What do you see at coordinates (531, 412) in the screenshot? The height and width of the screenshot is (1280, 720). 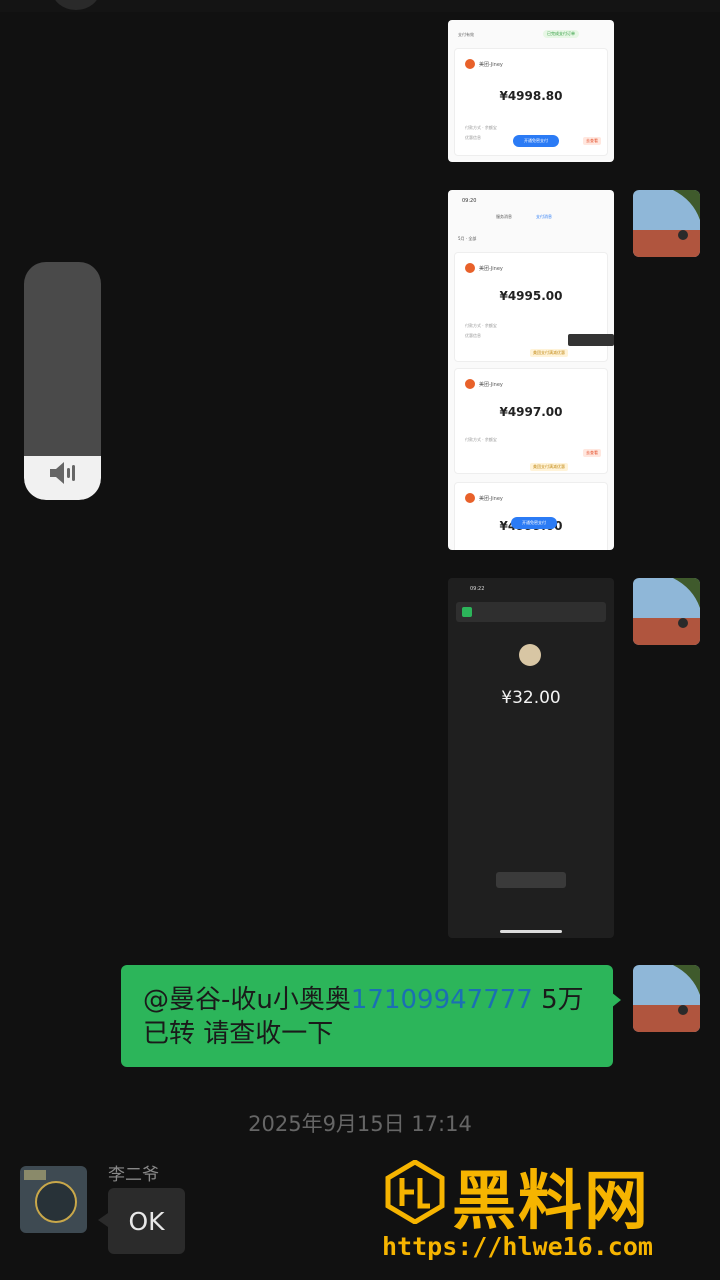 I see `amount: ¥4997.00` at bounding box center [531, 412].